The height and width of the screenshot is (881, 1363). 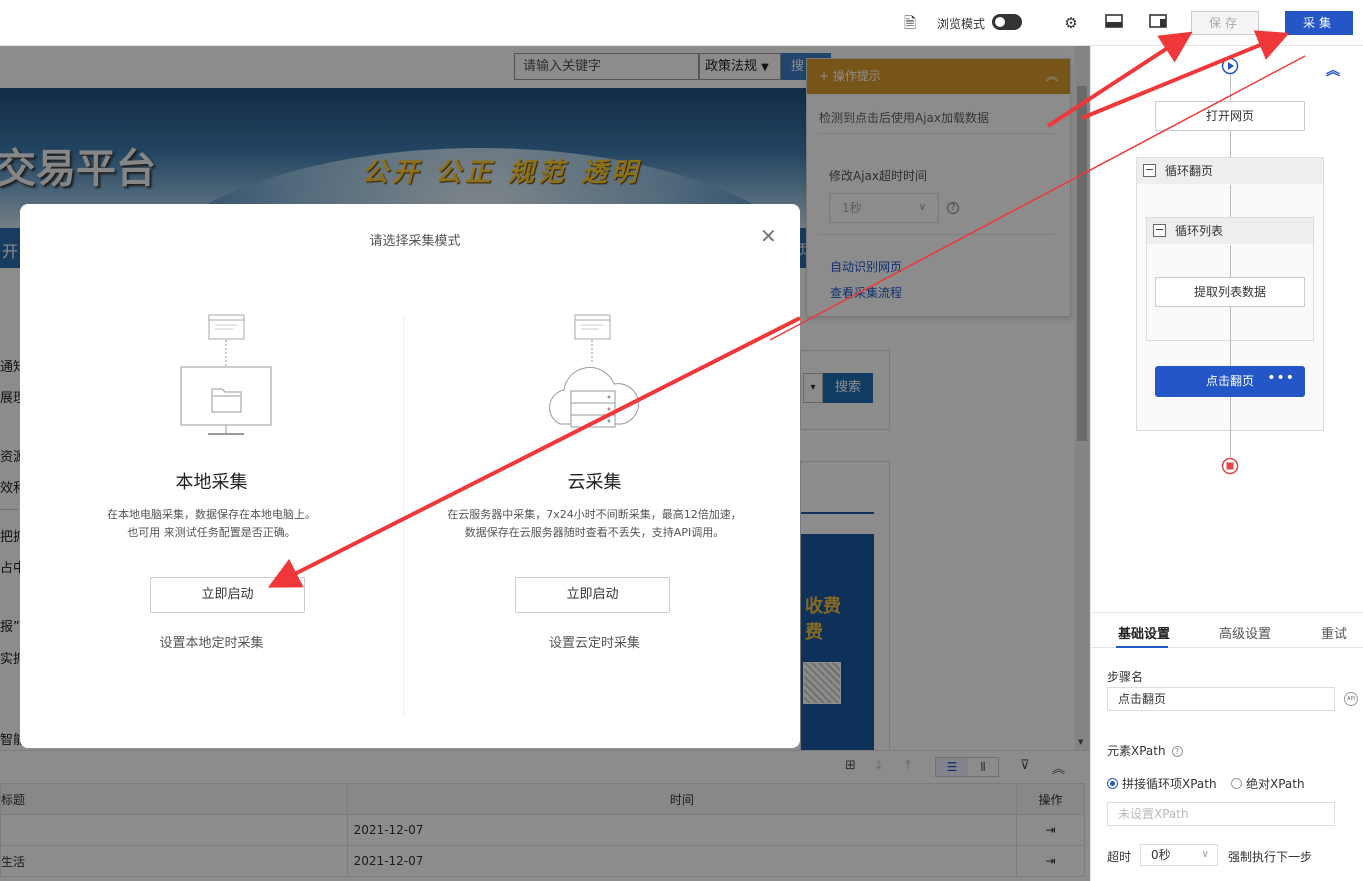 What do you see at coordinates (211, 482) in the screenshot?
I see `local-mode-name: 本地采集` at bounding box center [211, 482].